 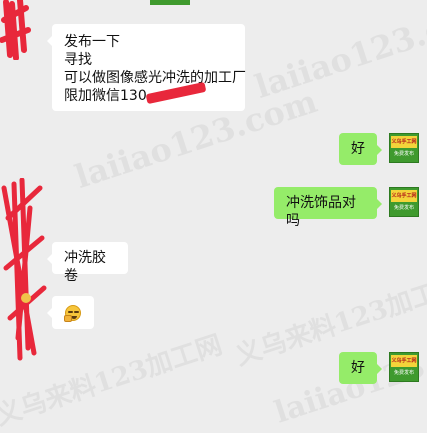 What do you see at coordinates (321, 212) in the screenshot?
I see `message-text: 冲洗饰品对吗` at bounding box center [321, 212].